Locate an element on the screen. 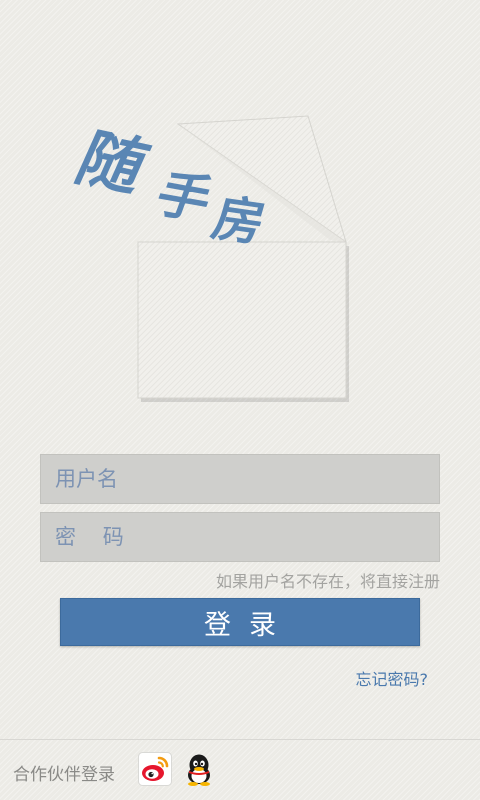 The height and width of the screenshot is (800, 480). qq-icon is located at coordinates (199, 769).